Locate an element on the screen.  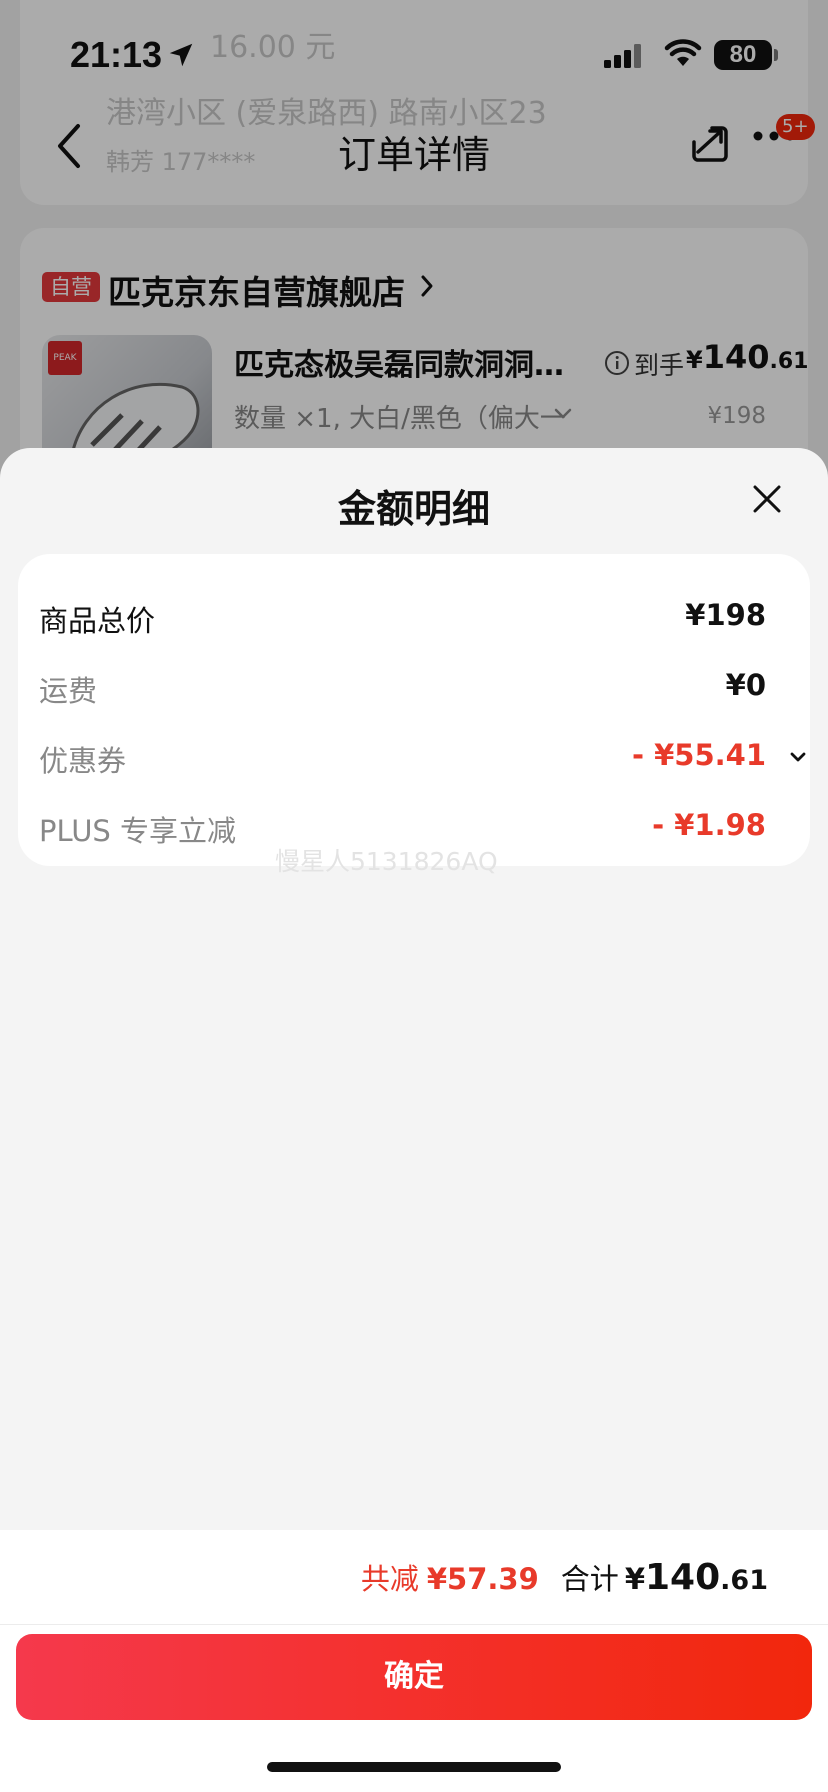
home-indicator is located at coordinates (414, 1767).